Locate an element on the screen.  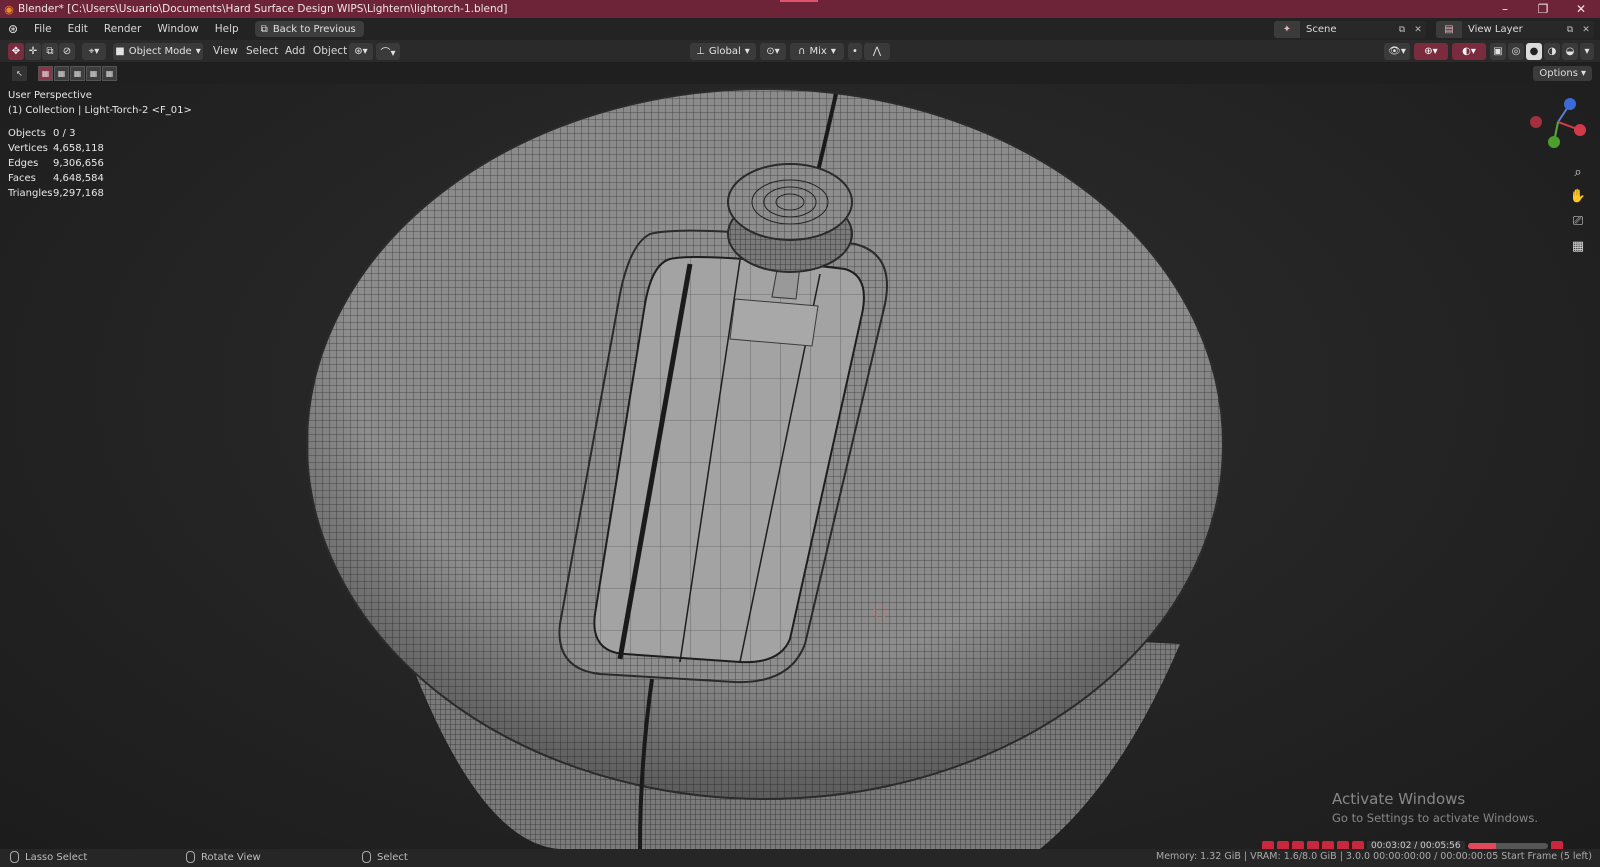
menu-help: Help is located at coordinates (227, 29).